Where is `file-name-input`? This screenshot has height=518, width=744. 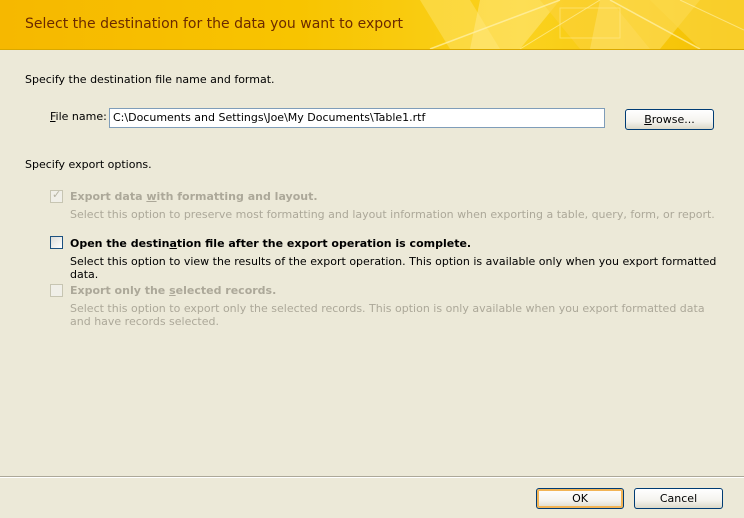
file-name-input is located at coordinates (357, 118).